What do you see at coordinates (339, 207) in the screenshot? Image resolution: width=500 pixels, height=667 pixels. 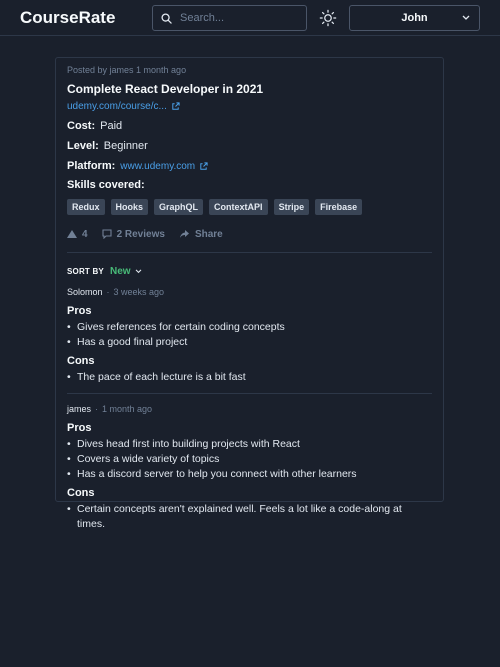 I see `skill-tag: Firebase` at bounding box center [339, 207].